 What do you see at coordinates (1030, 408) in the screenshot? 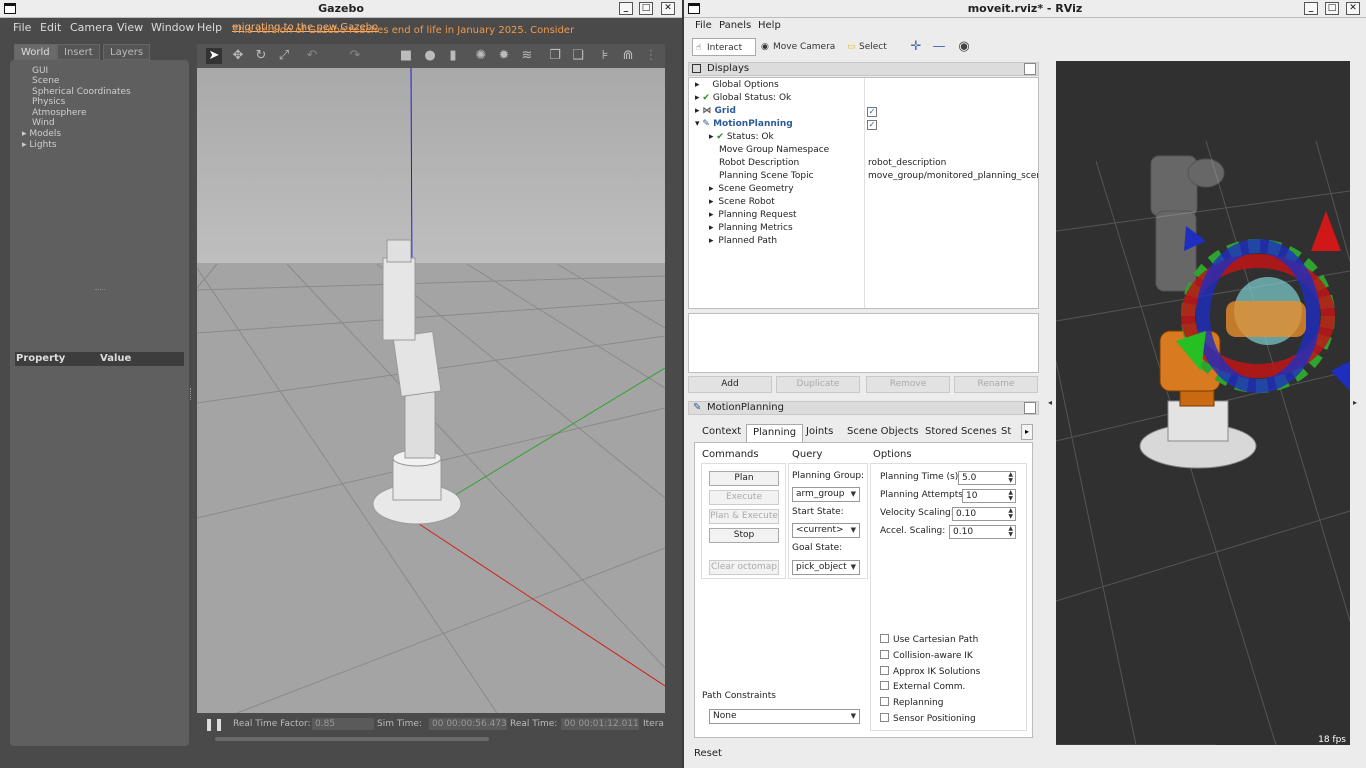
I see `panel-float-icon` at bounding box center [1030, 408].